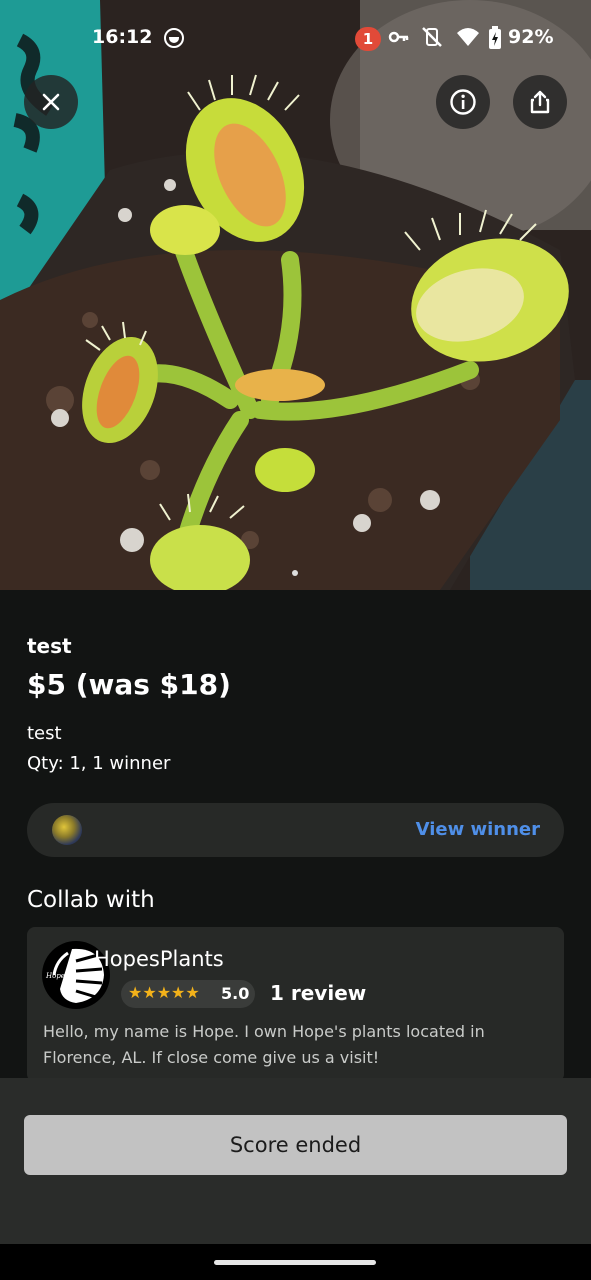 This screenshot has height=1280, width=591. What do you see at coordinates (99, 763) in the screenshot?
I see `listing-quantity: Qty: 1, 1 winner` at bounding box center [99, 763].